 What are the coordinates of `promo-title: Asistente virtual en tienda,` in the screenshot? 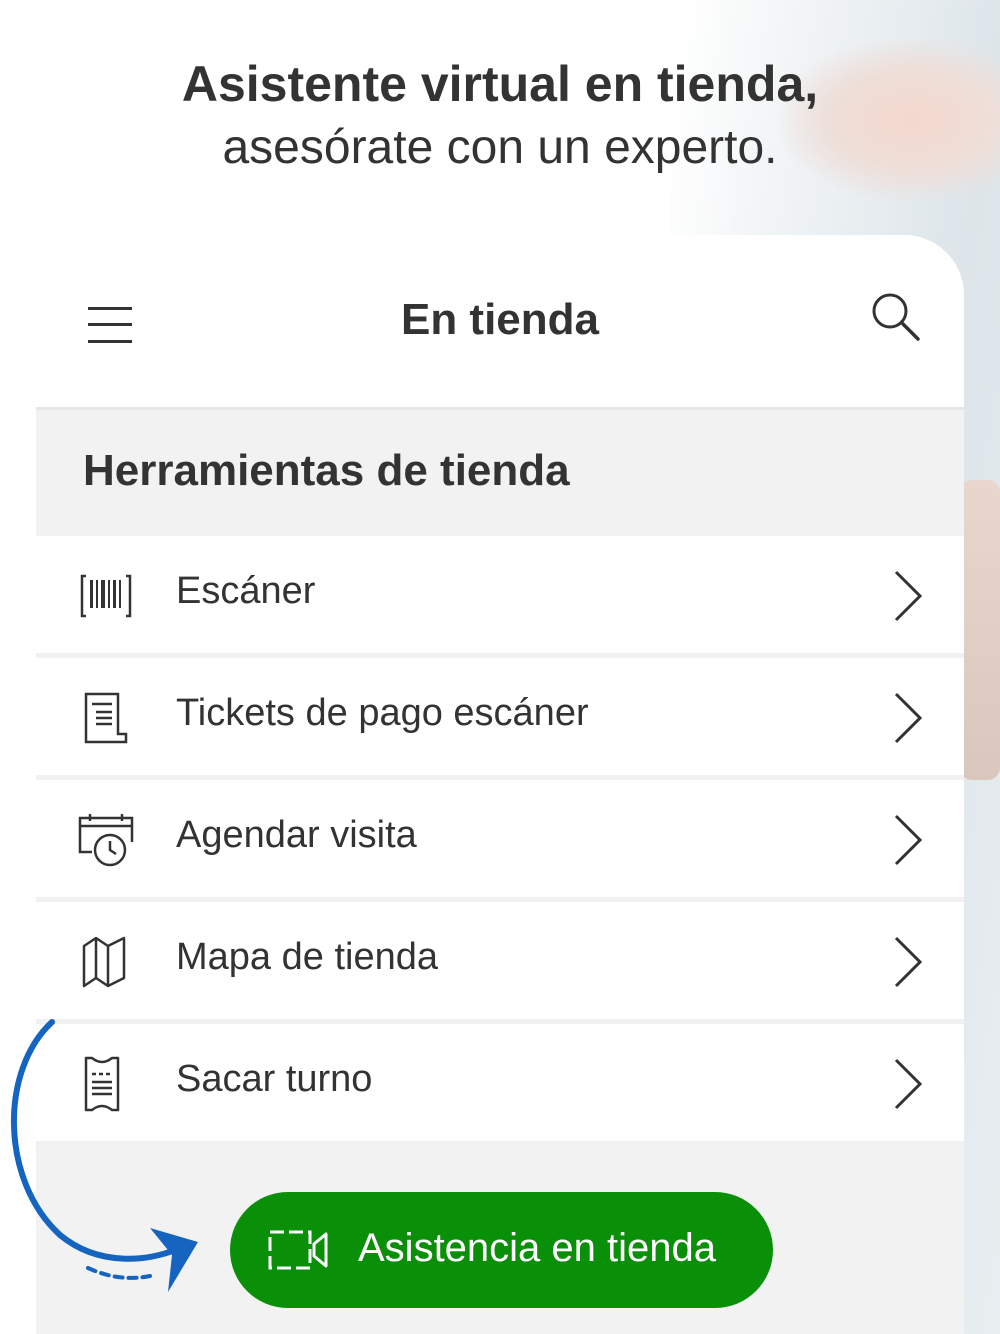 It's located at (500, 84).